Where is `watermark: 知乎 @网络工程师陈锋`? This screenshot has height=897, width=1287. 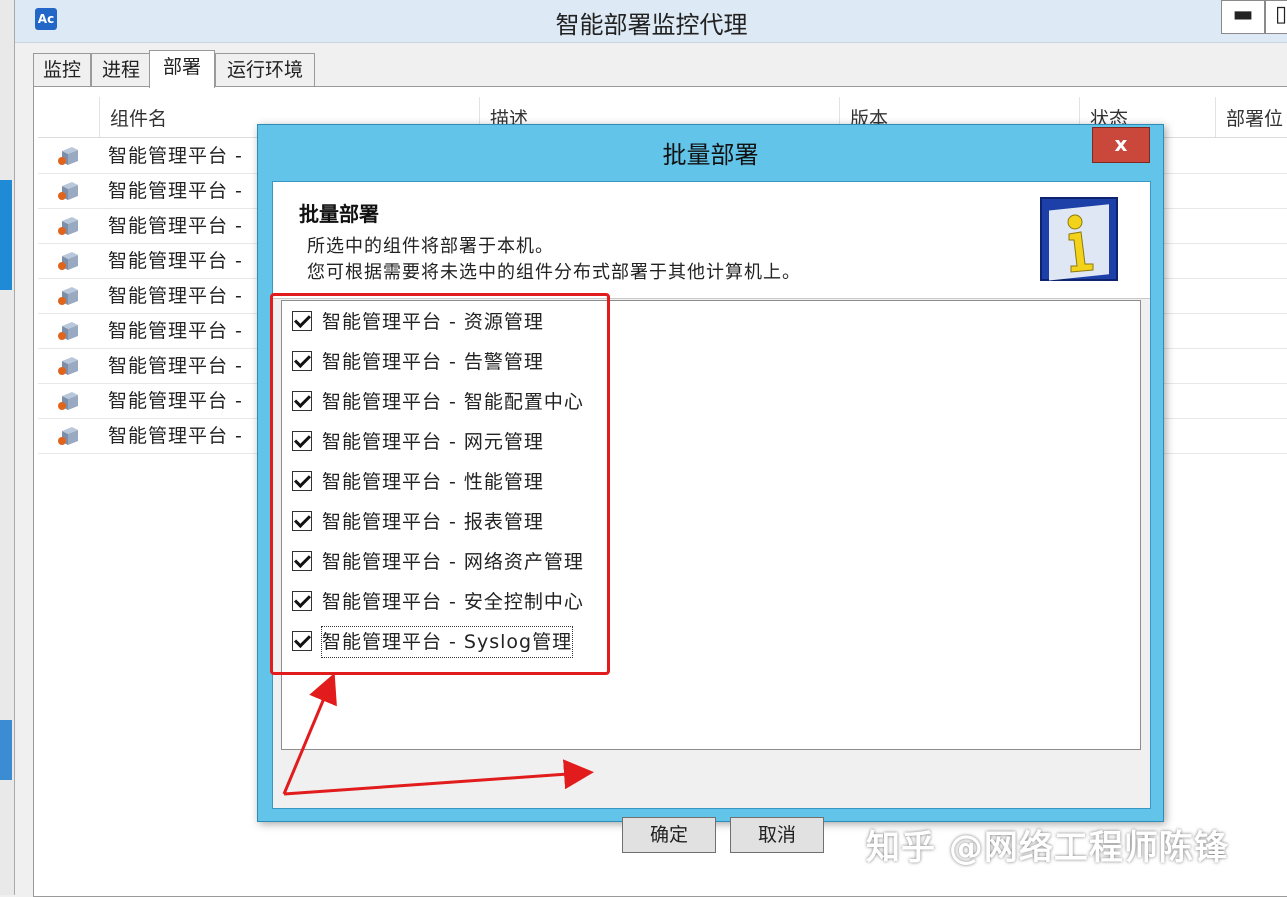
watermark: 知乎 @网络工程师陈锋 is located at coordinates (1047, 848).